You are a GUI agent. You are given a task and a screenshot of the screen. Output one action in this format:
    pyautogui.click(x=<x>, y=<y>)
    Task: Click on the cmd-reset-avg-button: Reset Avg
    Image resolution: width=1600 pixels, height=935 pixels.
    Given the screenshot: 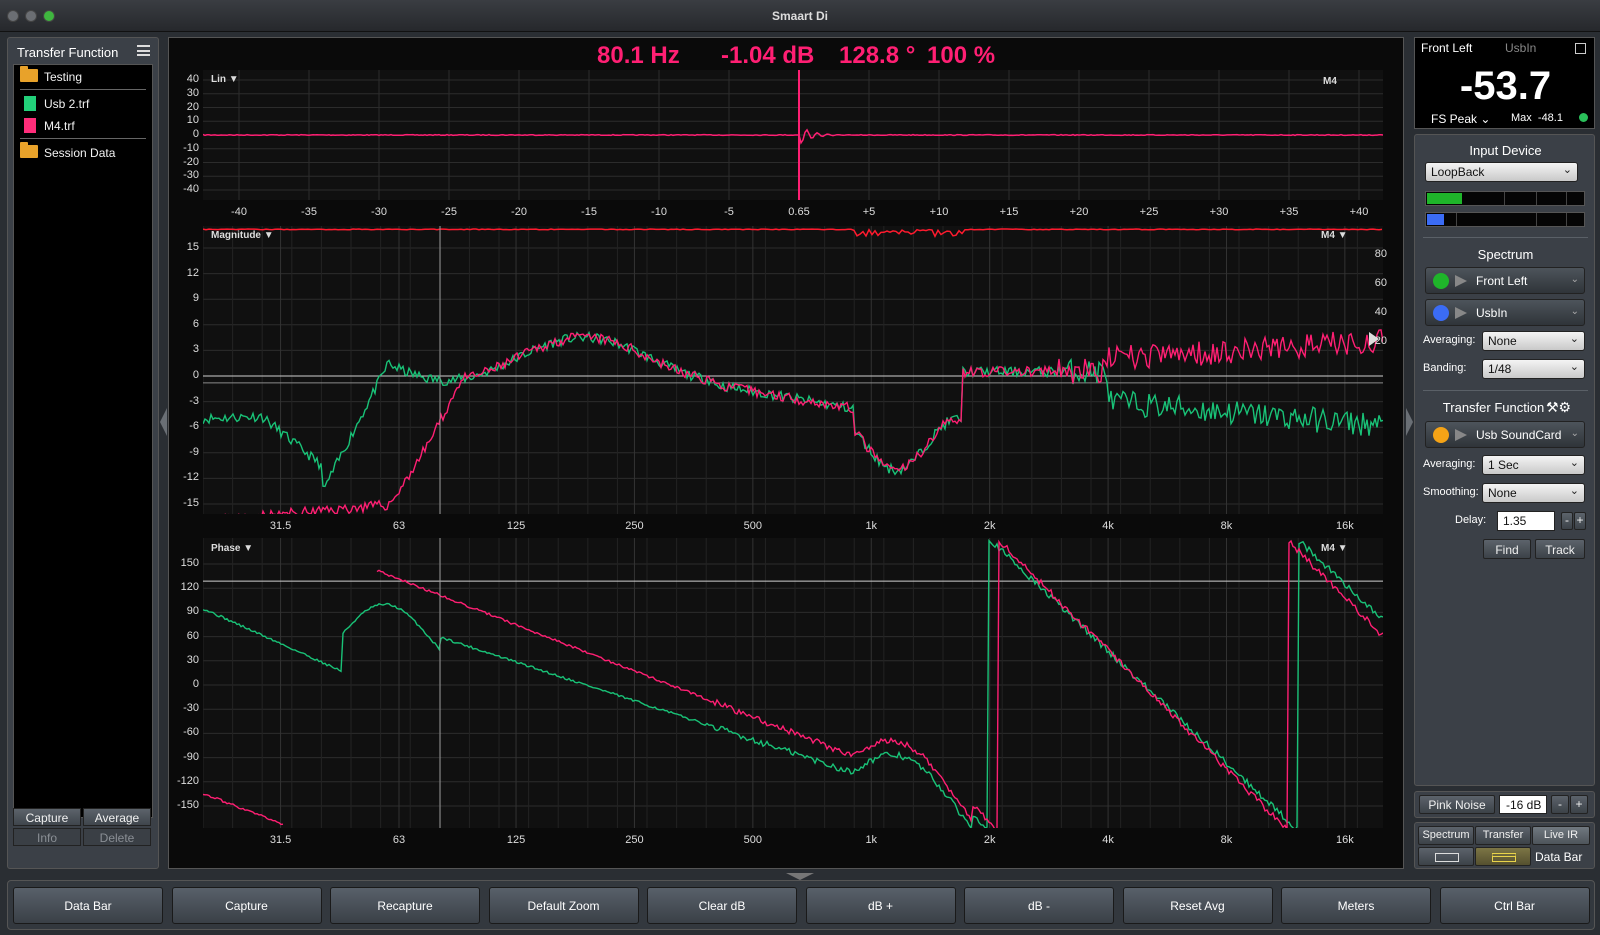 What is the action you would take?
    pyautogui.click(x=1197, y=905)
    